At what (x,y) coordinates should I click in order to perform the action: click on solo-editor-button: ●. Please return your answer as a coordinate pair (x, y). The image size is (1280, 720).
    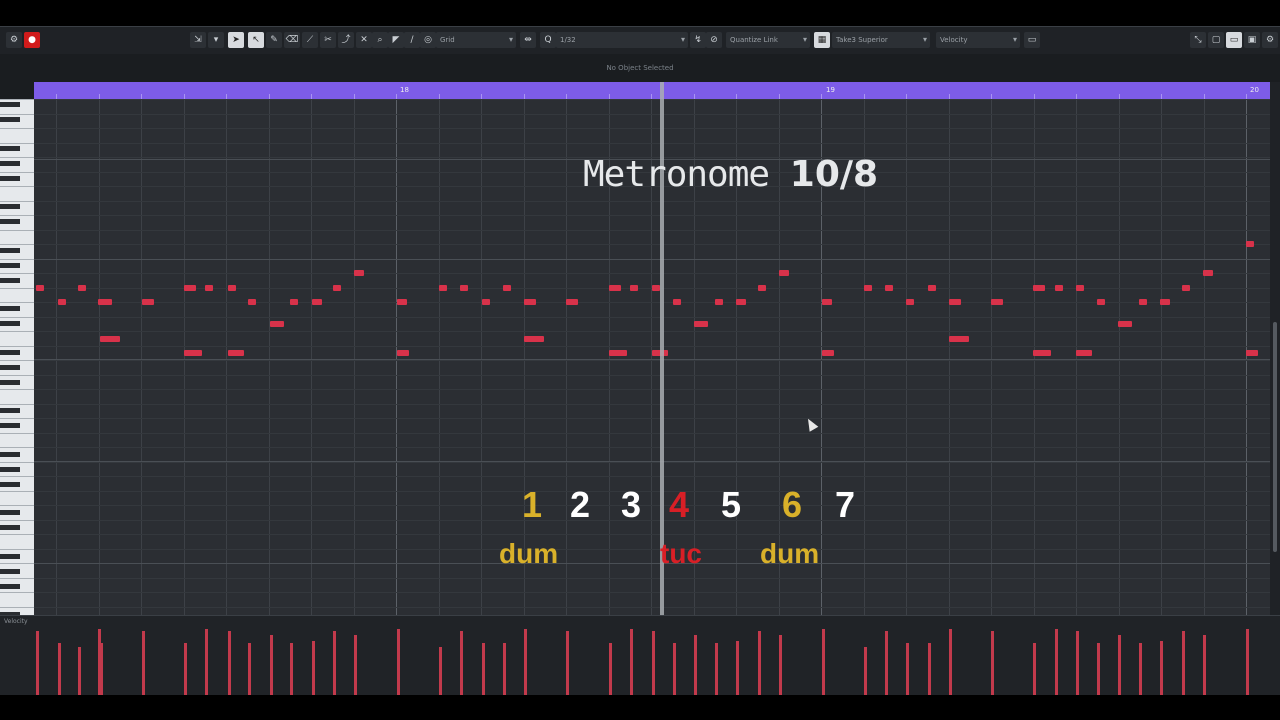
    Looking at the image, I should click on (32, 40).